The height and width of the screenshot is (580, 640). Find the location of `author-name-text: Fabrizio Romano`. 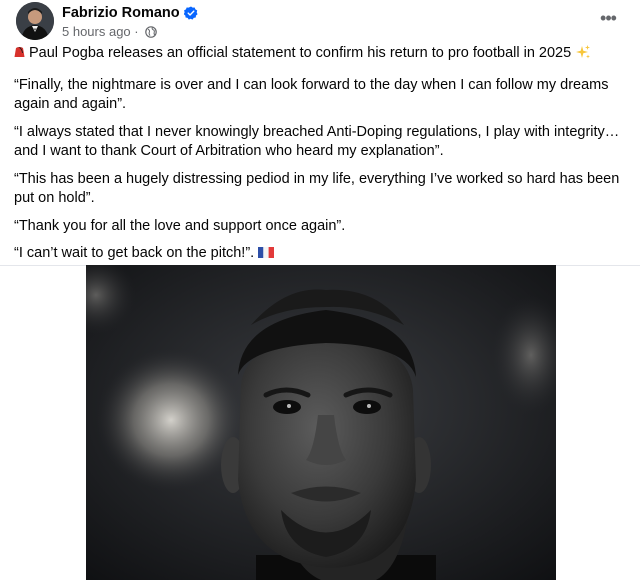

author-name-text: Fabrizio Romano is located at coordinates (121, 13).